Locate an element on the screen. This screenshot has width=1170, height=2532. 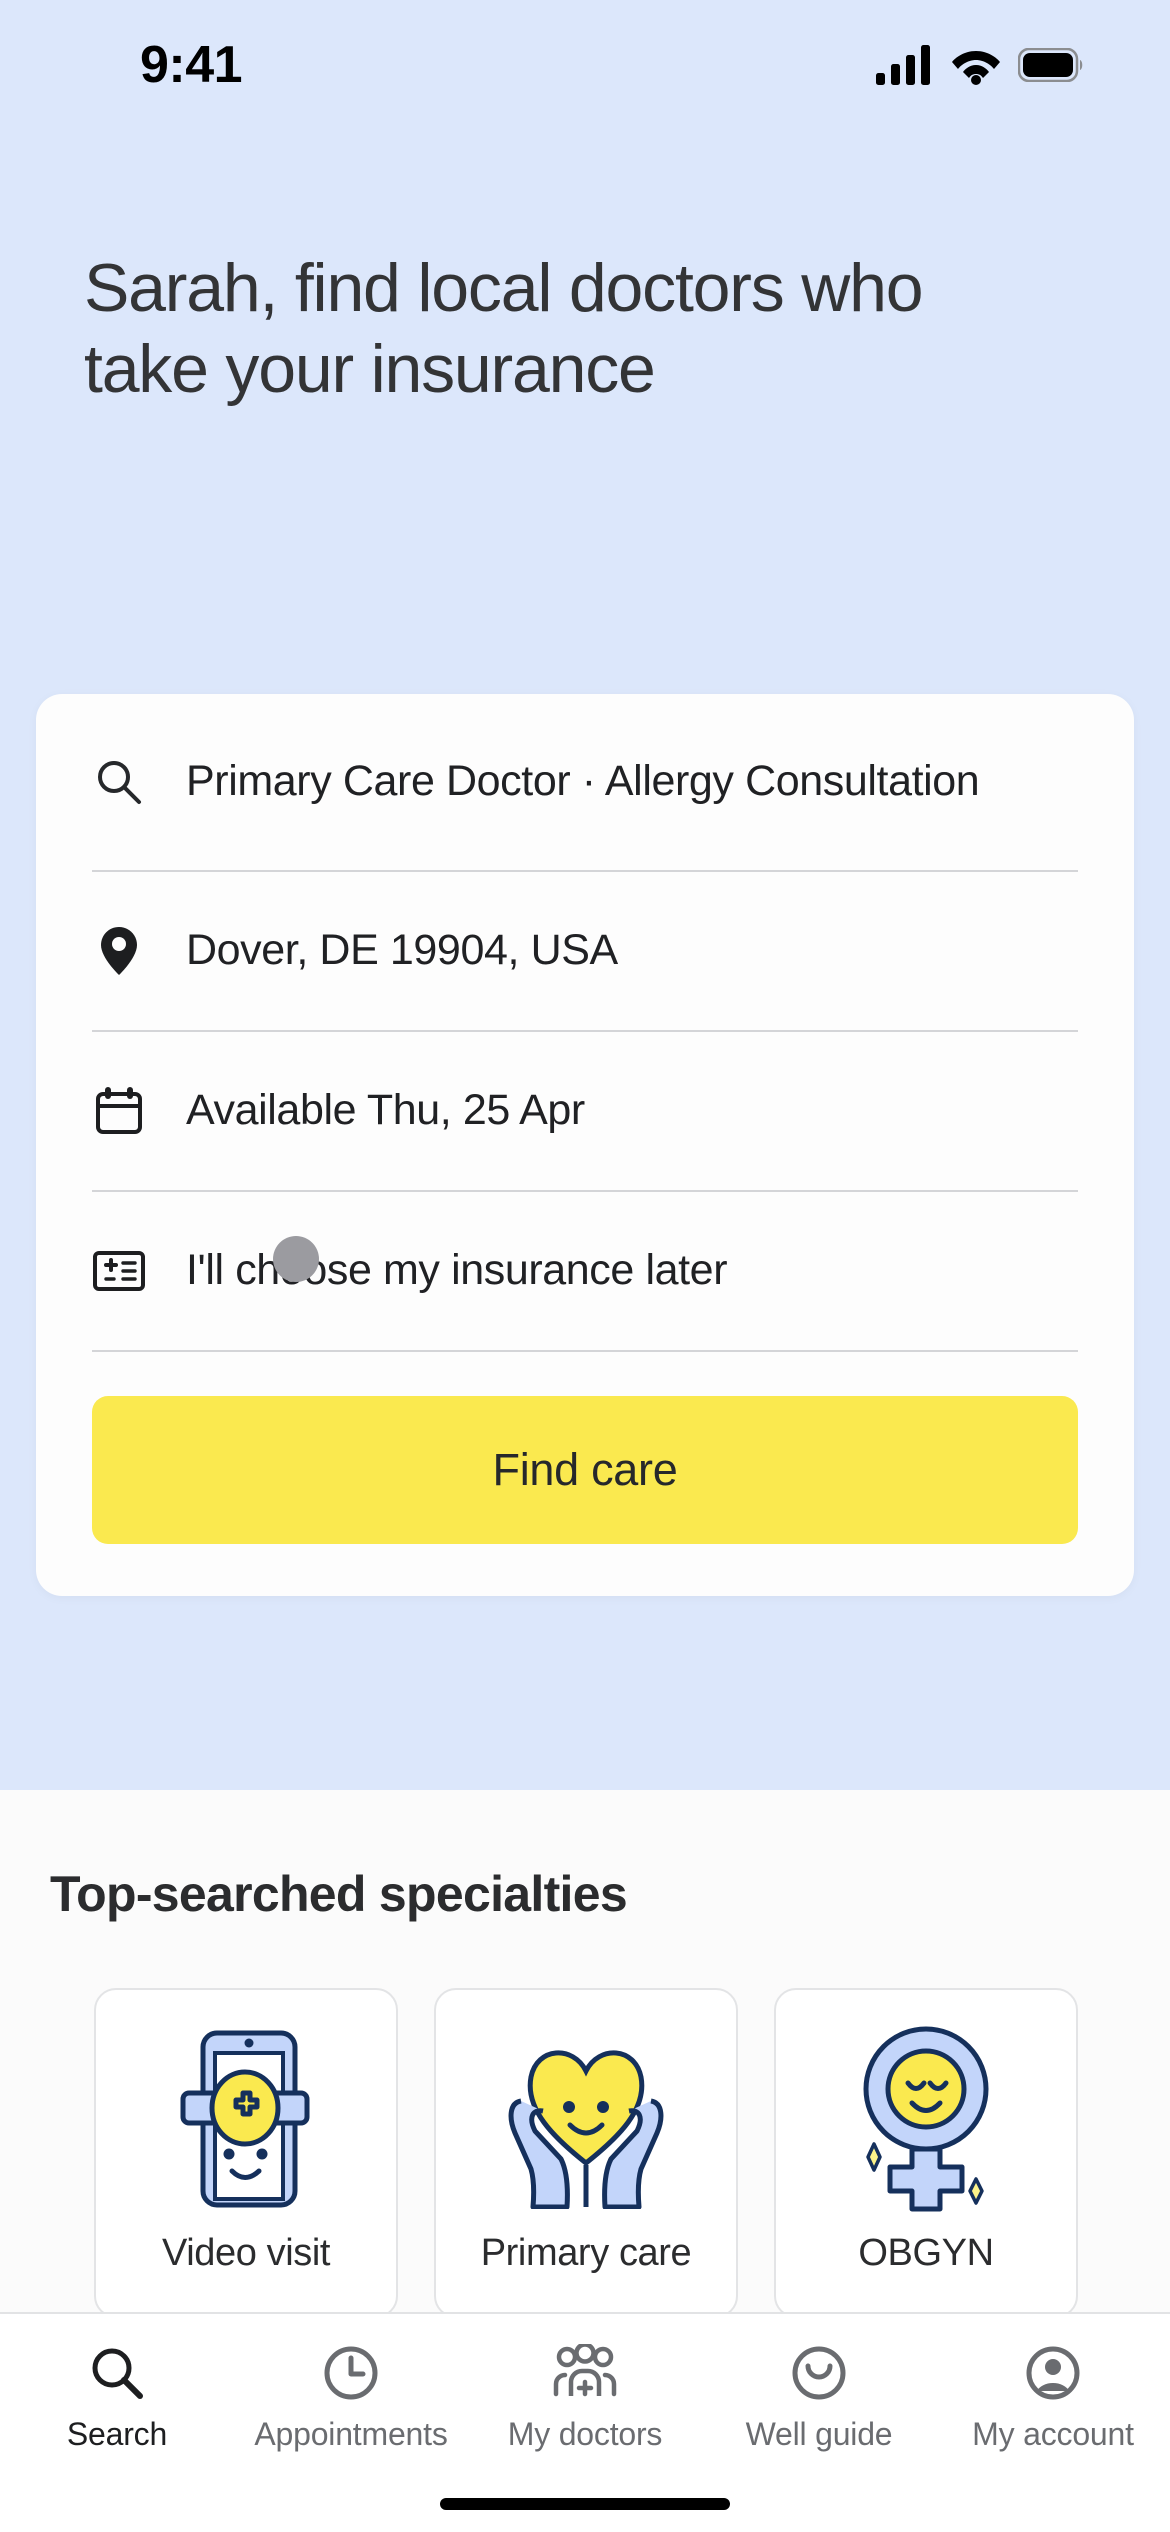
battery-full-icon is located at coordinates (1050, 65).